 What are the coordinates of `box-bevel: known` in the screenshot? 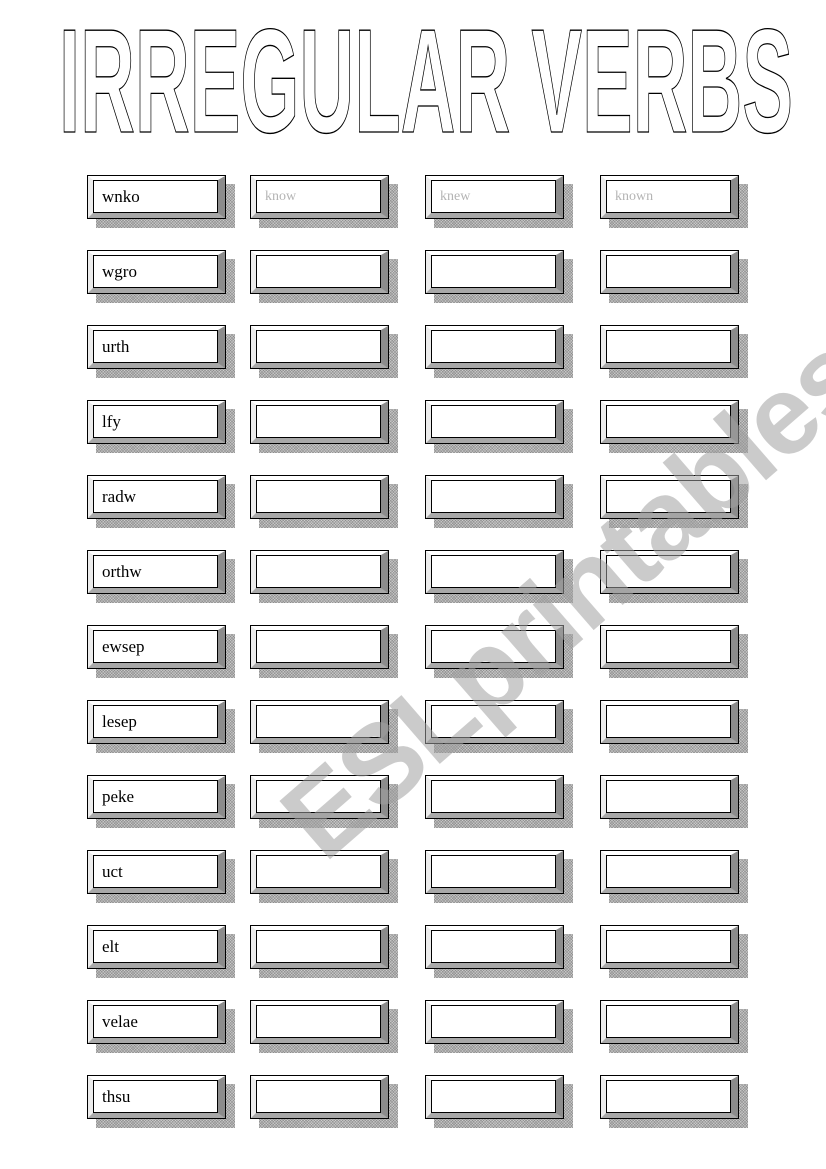 It's located at (669, 197).